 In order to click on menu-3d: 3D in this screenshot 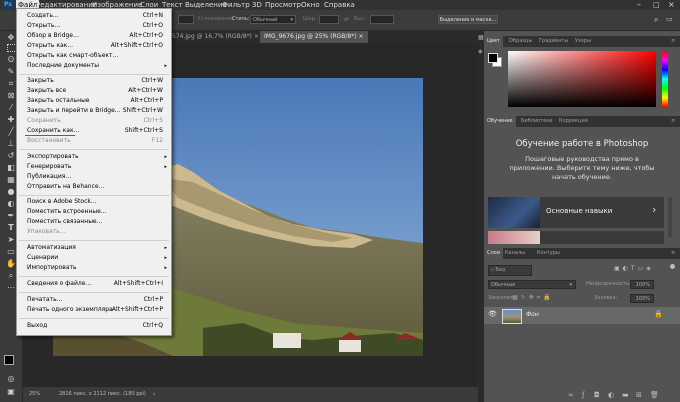, I will do `click(257, 5)`.